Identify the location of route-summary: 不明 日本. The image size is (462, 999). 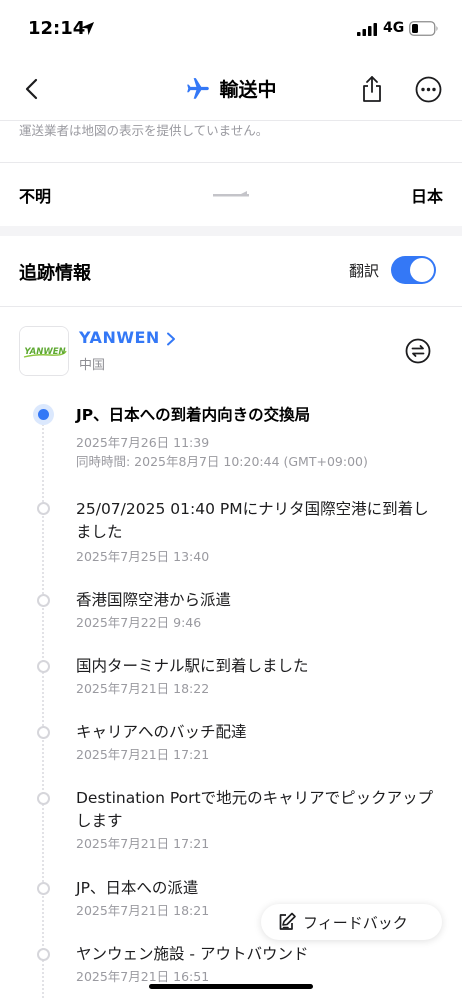
(231, 194).